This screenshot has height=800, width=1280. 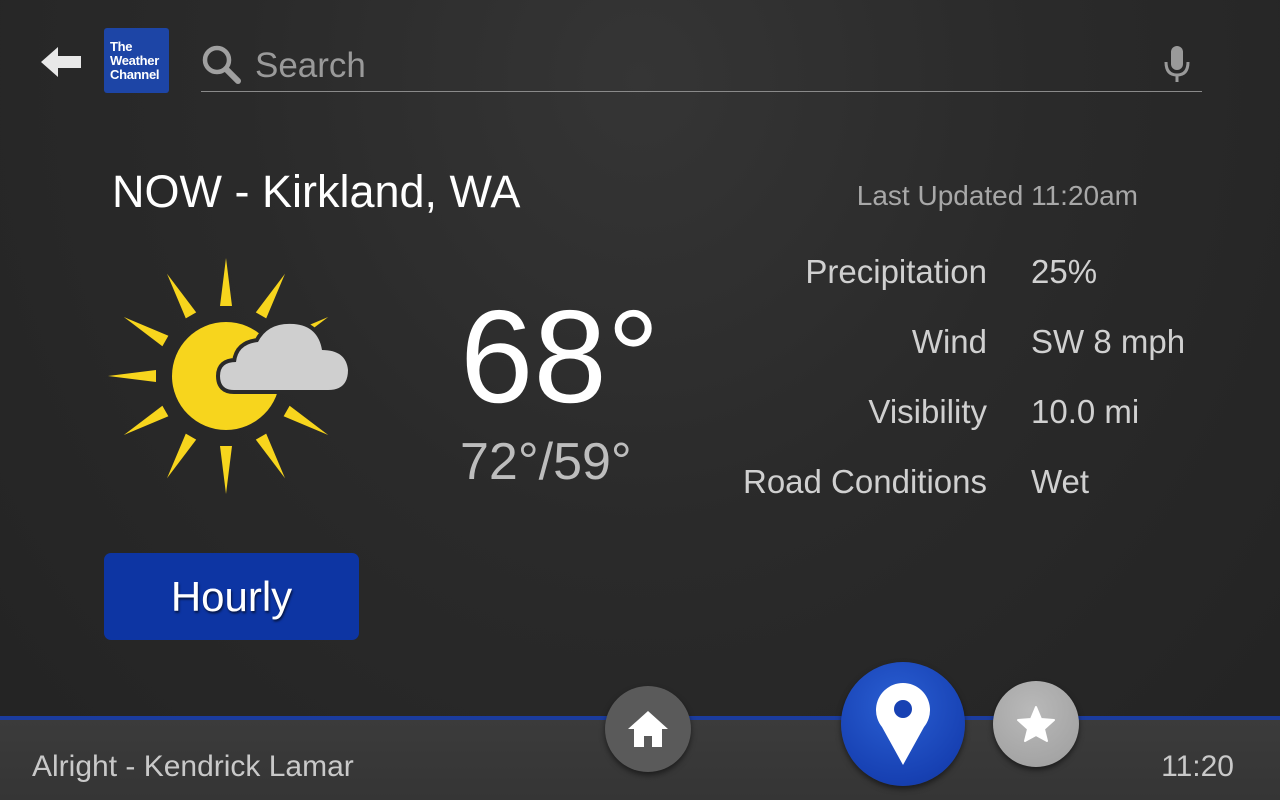 What do you see at coordinates (997, 195) in the screenshot?
I see `last-updated-text: Last Updated 11:20am` at bounding box center [997, 195].